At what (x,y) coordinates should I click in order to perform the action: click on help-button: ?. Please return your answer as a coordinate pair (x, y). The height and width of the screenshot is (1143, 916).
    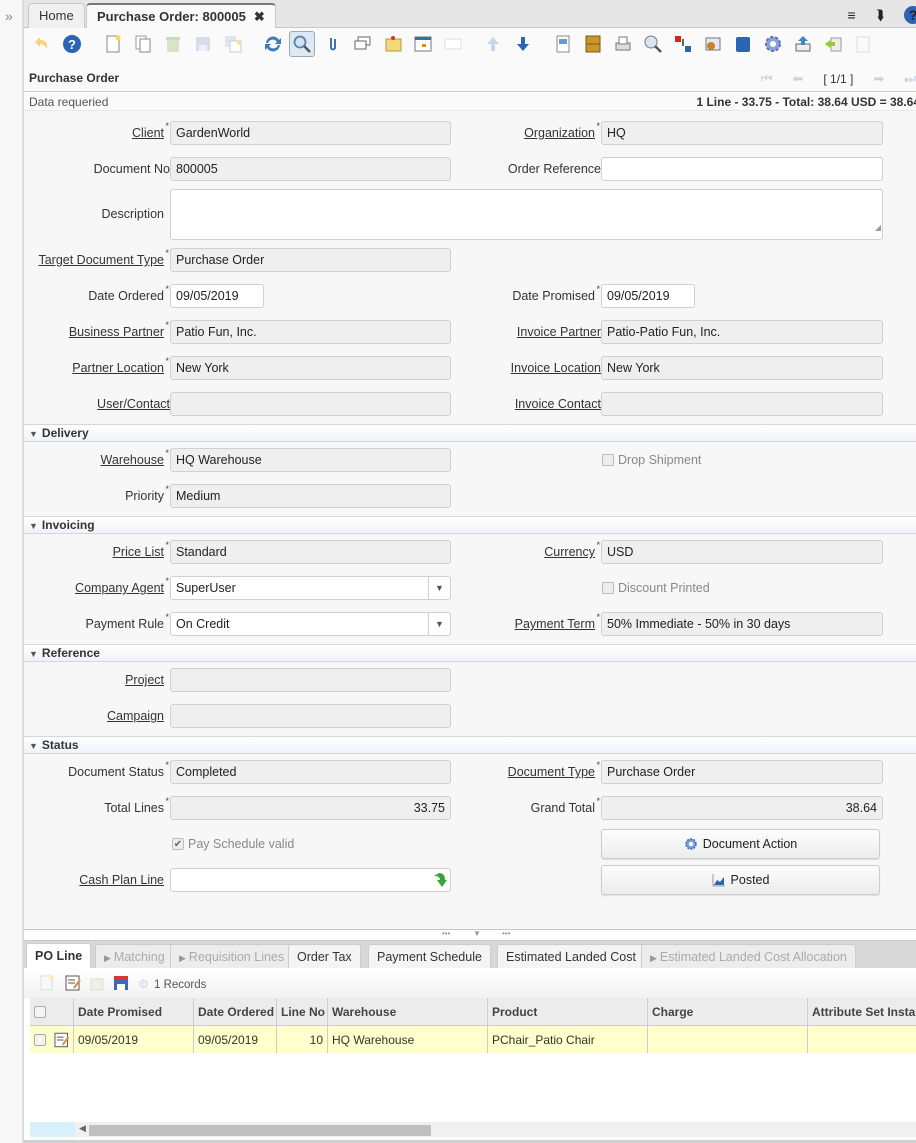
    Looking at the image, I should click on (72, 44).